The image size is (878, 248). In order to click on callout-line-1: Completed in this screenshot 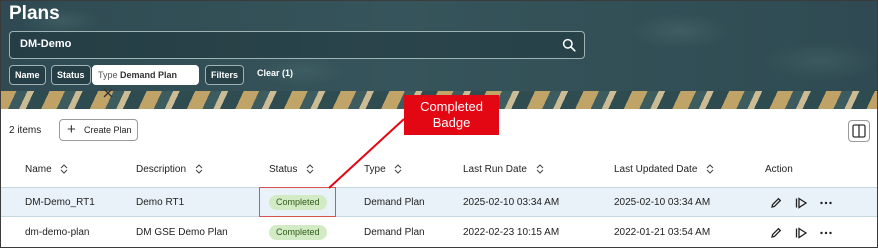, I will do `click(451, 106)`.